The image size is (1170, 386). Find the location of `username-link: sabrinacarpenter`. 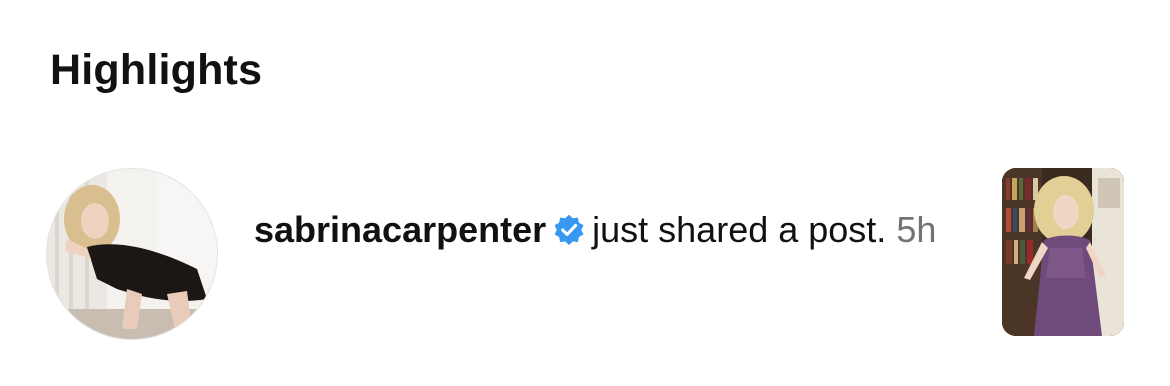

username-link: sabrinacarpenter is located at coordinates (400, 229).